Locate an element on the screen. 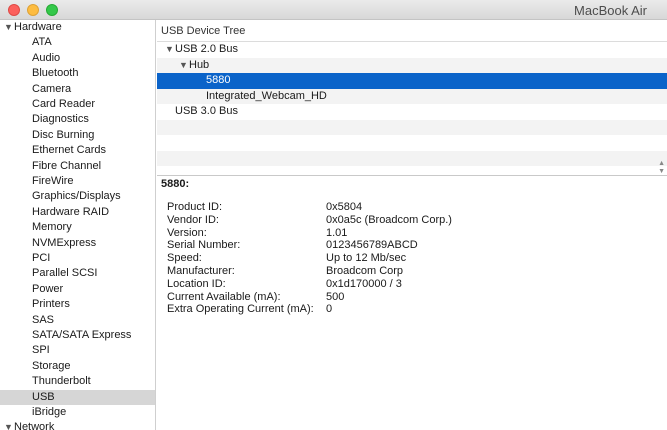 The width and height of the screenshot is (667, 430). detail-key: Manufacturer: is located at coordinates (201, 271).